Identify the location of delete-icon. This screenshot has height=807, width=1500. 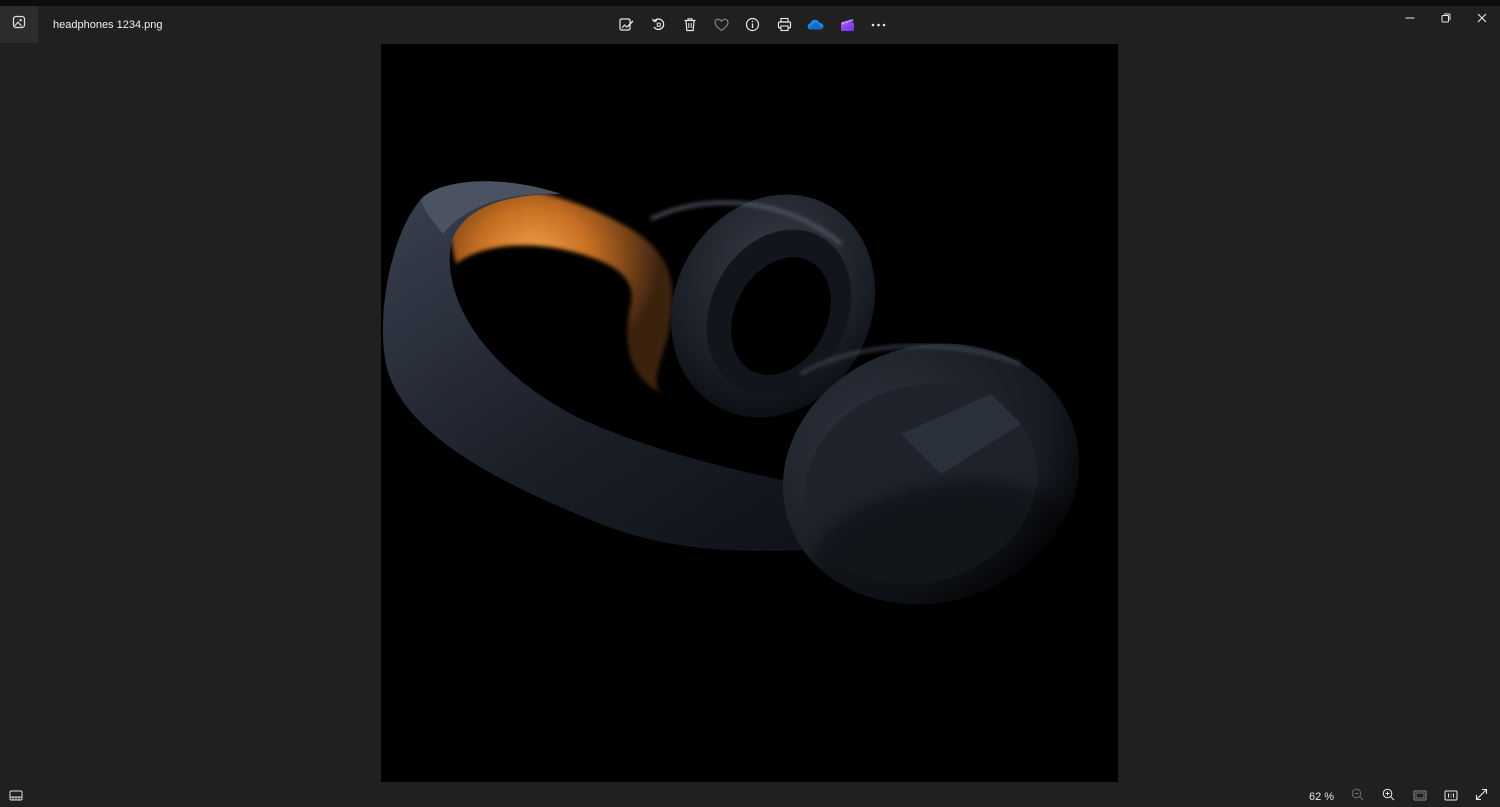
(690, 24).